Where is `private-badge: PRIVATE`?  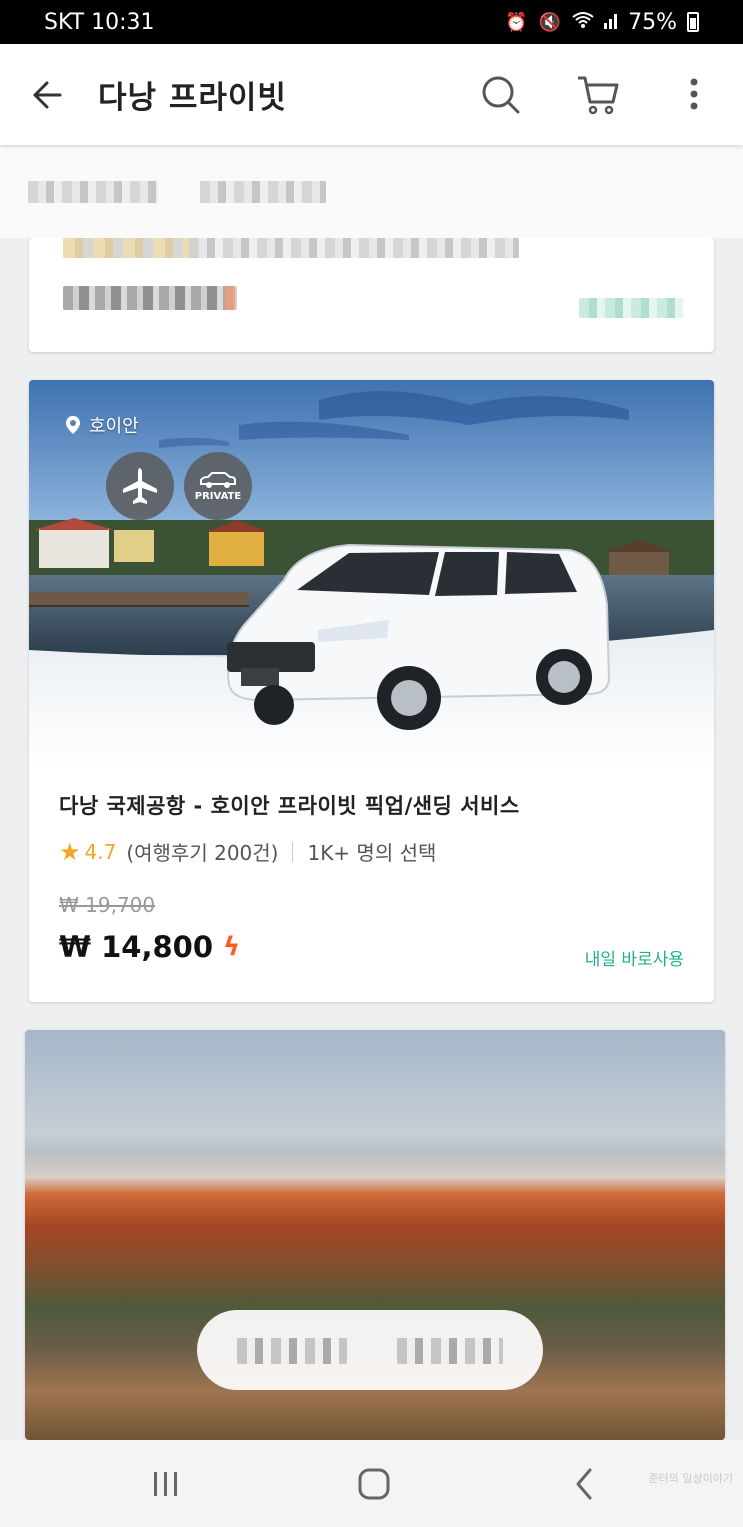 private-badge: PRIVATE is located at coordinates (218, 486).